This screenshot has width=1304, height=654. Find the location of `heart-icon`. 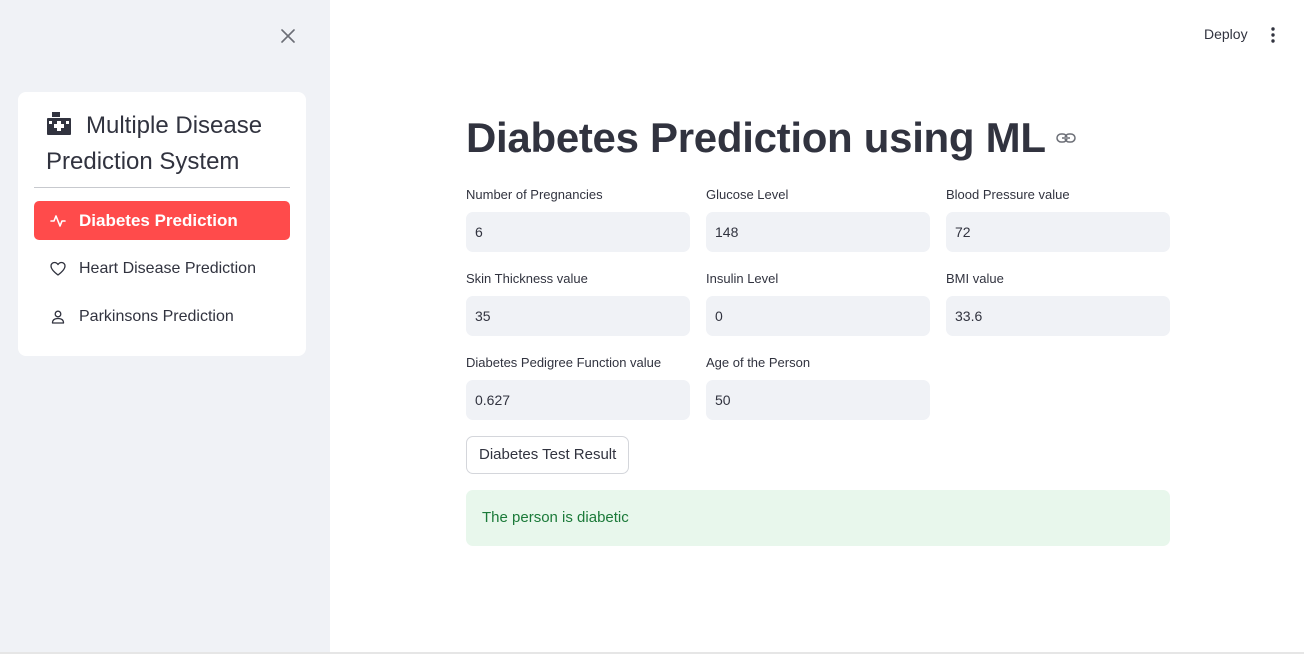

heart-icon is located at coordinates (58, 269).